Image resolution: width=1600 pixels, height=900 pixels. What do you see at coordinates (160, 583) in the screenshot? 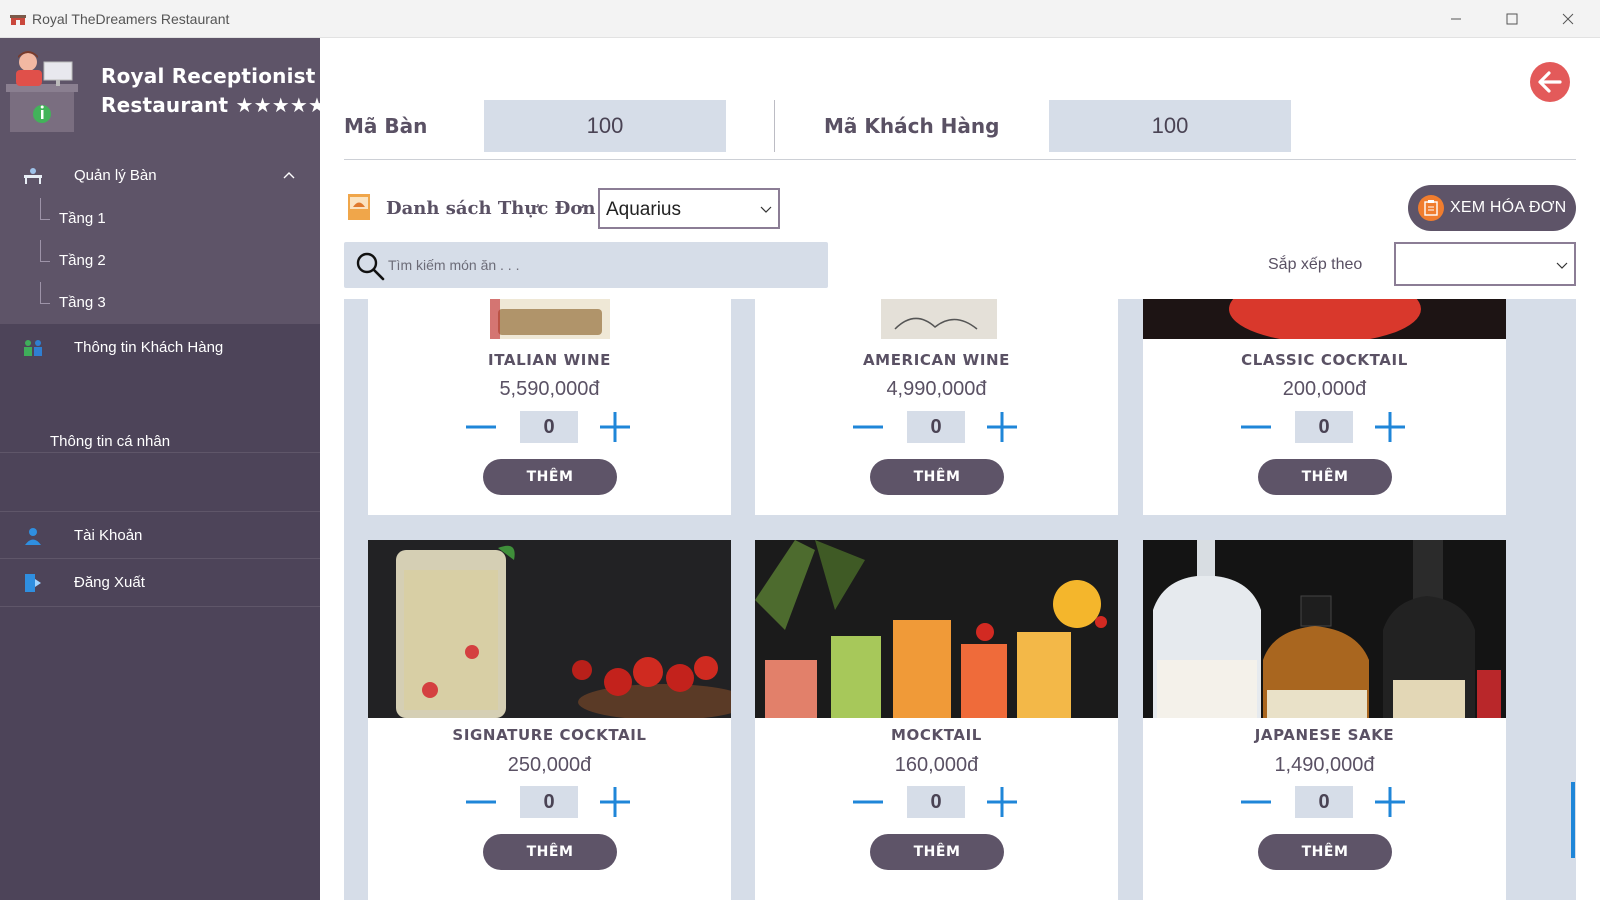
I see `sidebar-item-logout: Đăng Xuất` at bounding box center [160, 583].